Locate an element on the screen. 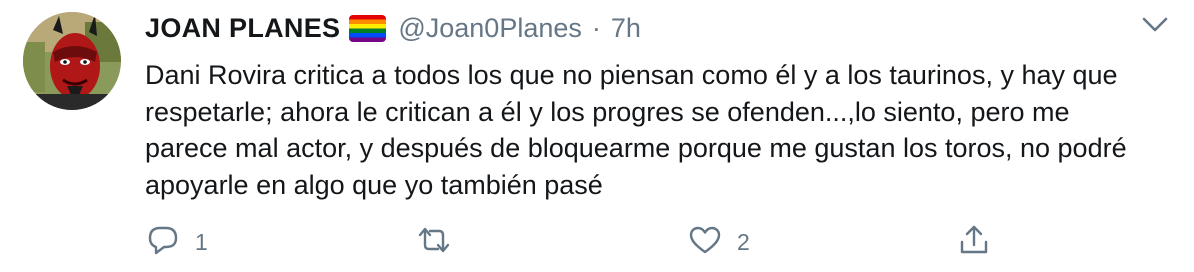  reply-button: 1 is located at coordinates (177, 242).